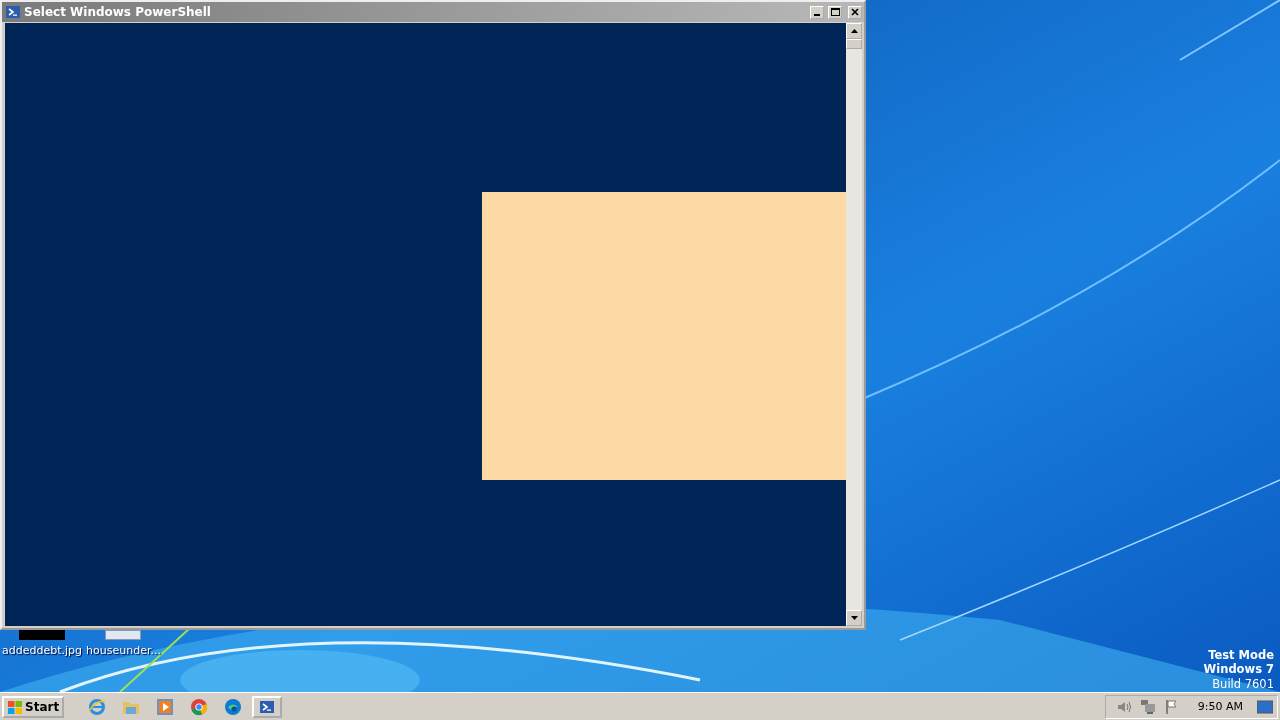  What do you see at coordinates (97, 706) in the screenshot?
I see `browser-e-icon` at bounding box center [97, 706].